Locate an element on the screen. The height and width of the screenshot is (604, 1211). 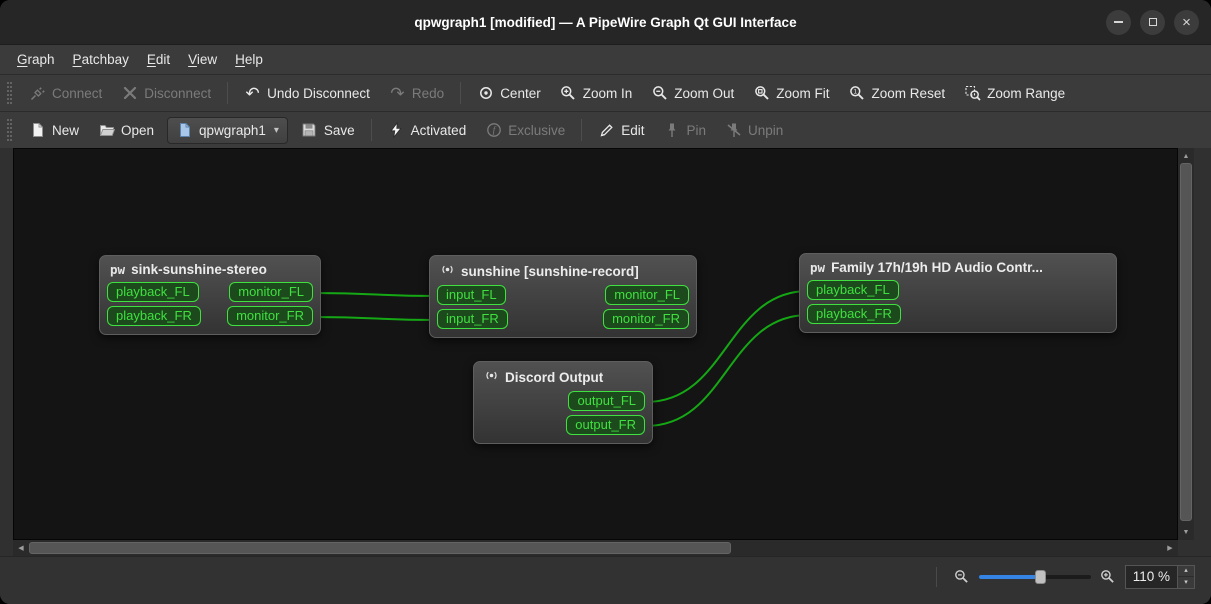
center-button: Center is located at coordinates (509, 93).